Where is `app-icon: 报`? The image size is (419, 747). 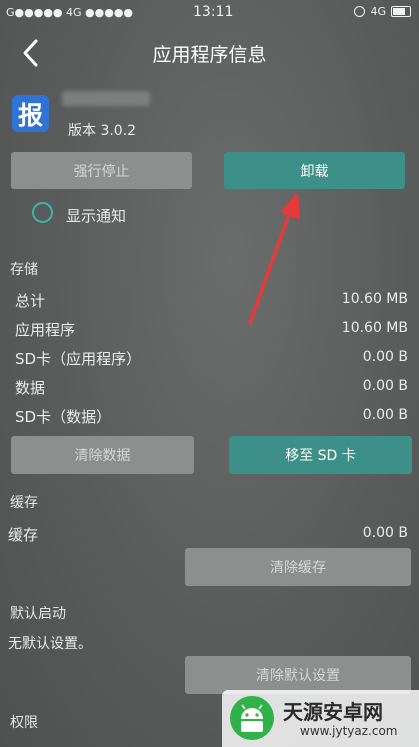 app-icon: 报 is located at coordinates (30, 113).